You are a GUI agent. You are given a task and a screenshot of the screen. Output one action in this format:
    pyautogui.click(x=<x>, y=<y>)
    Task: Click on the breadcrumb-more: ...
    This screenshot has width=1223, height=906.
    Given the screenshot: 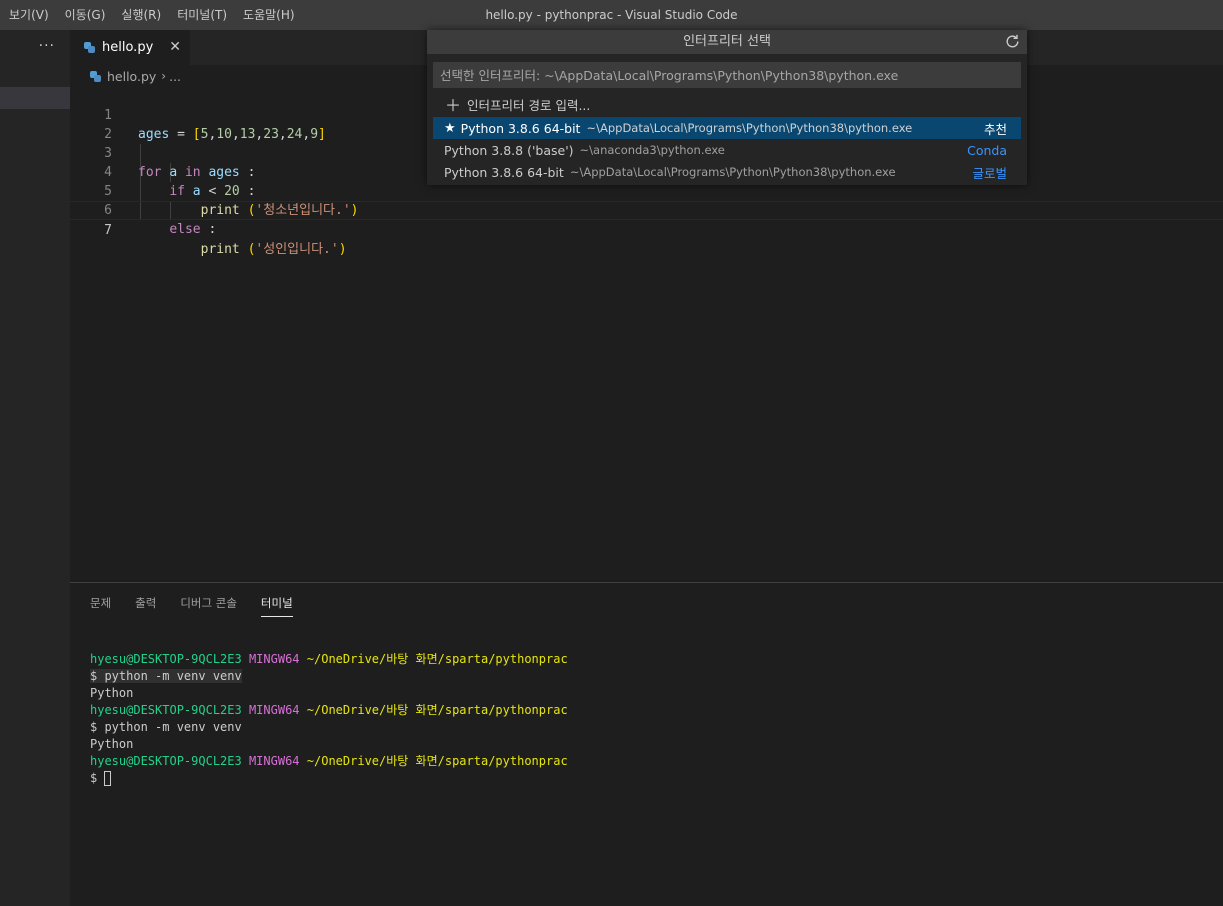 What is the action you would take?
    pyautogui.click(x=175, y=76)
    